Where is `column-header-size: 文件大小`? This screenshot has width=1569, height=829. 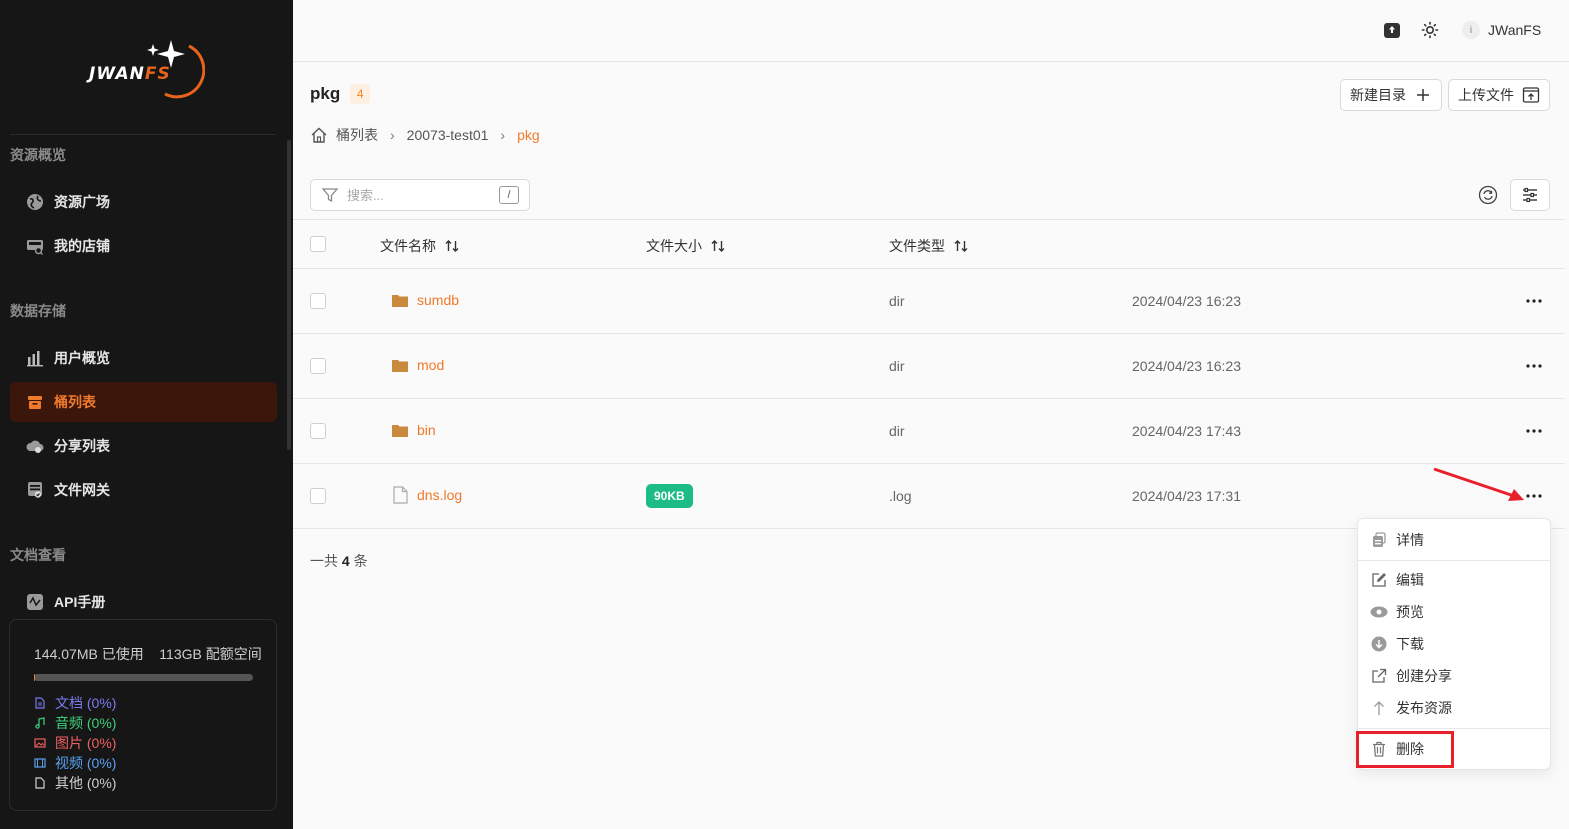 column-header-size: 文件大小 is located at coordinates (686, 246).